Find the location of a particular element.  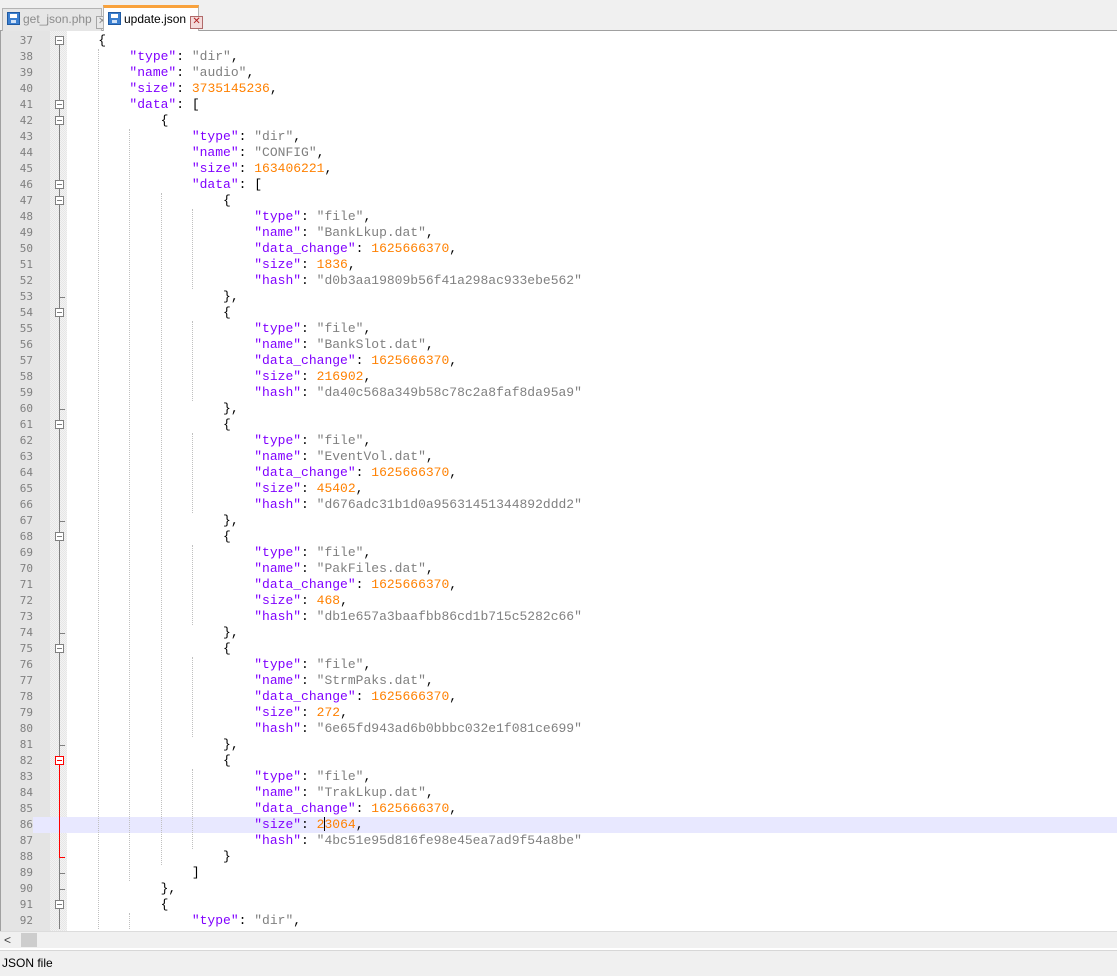

close-icon: ✕ is located at coordinates (197, 22).